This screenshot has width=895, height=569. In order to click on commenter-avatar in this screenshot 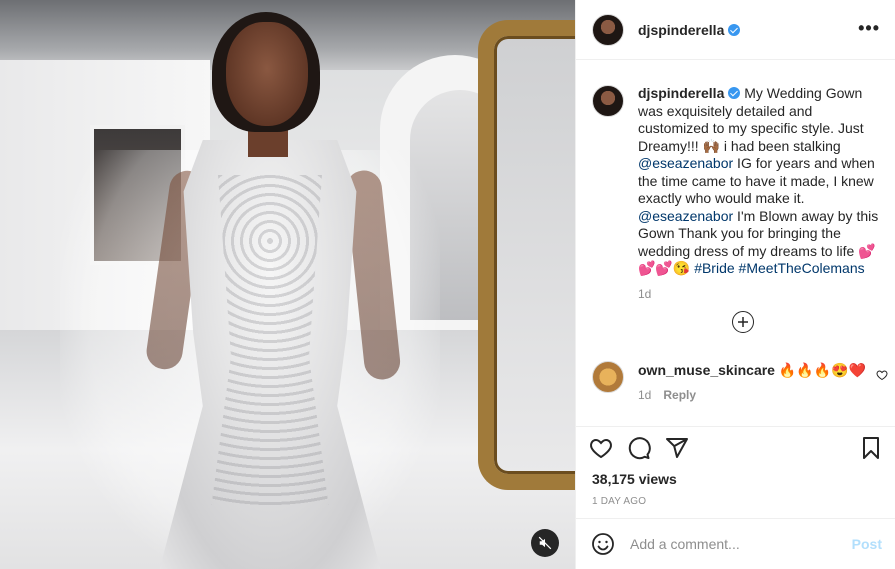, I will do `click(608, 377)`.